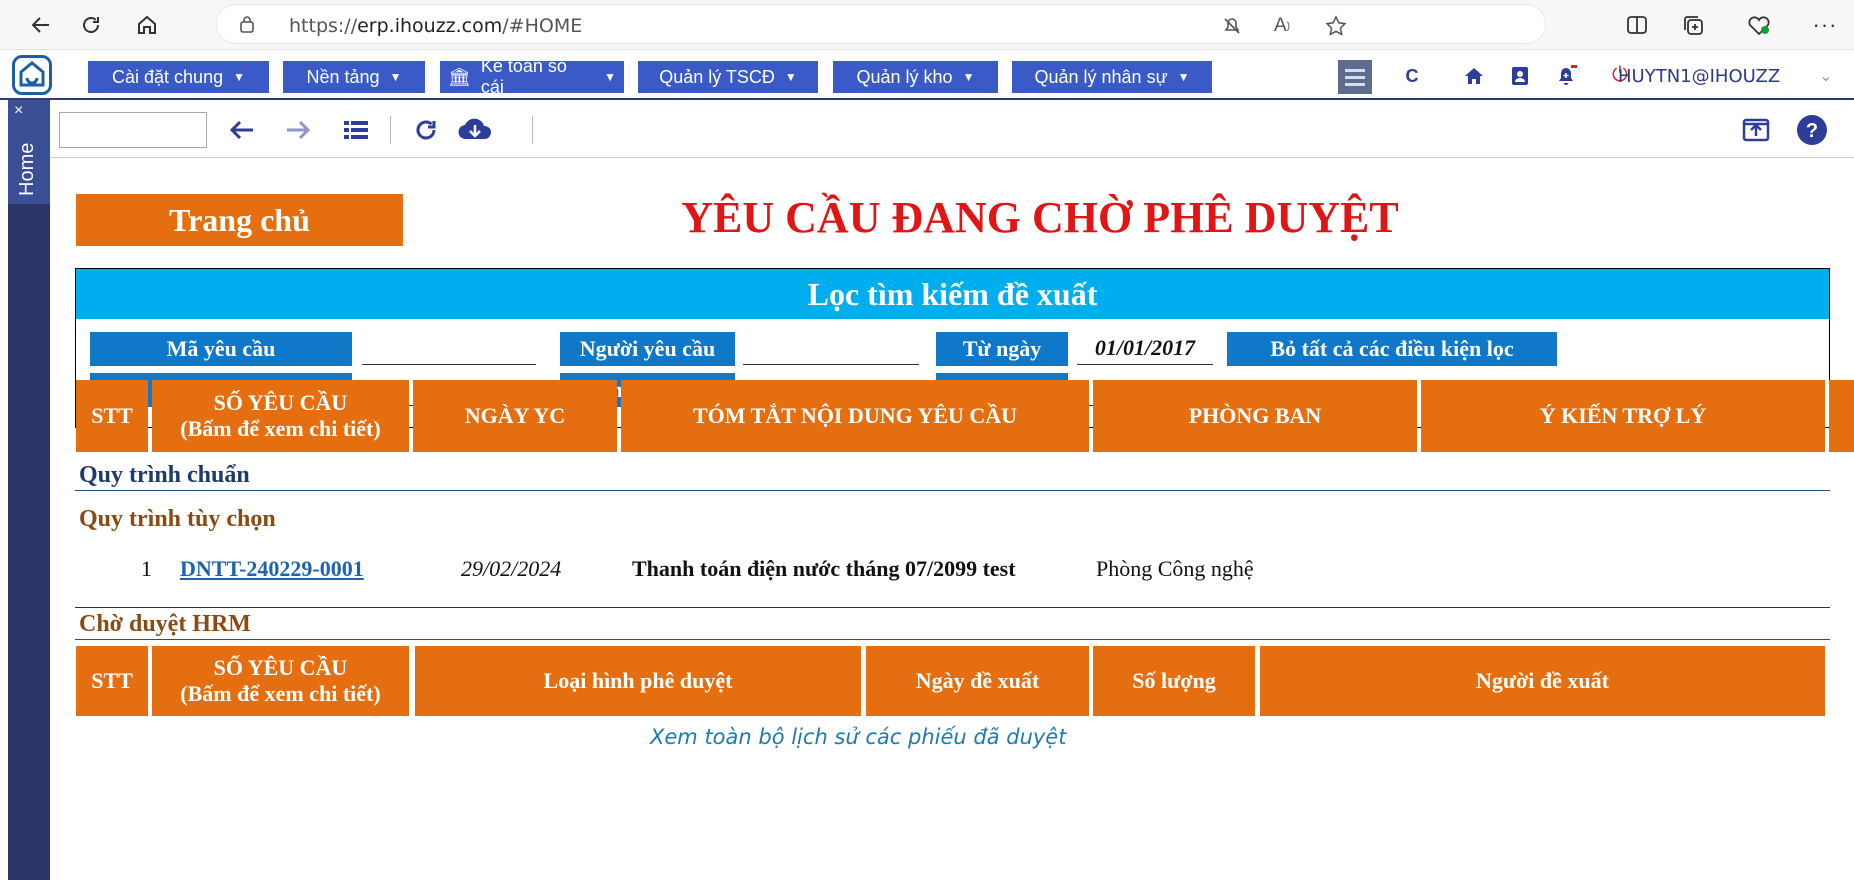 The image size is (1854, 880). I want to click on row-noi-dung: Thanh toán điện nước tháng 07/2099 test, so click(824, 568).